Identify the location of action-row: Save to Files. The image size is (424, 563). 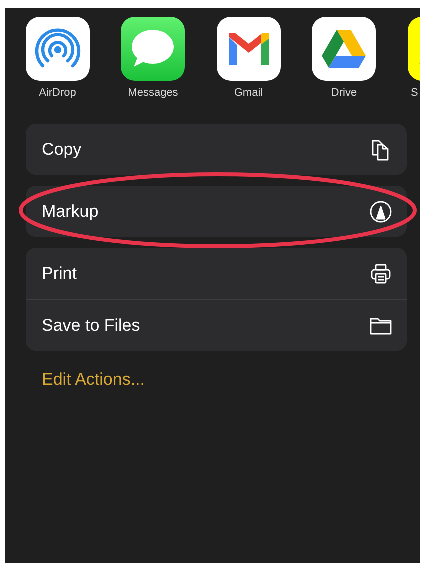
(216, 325).